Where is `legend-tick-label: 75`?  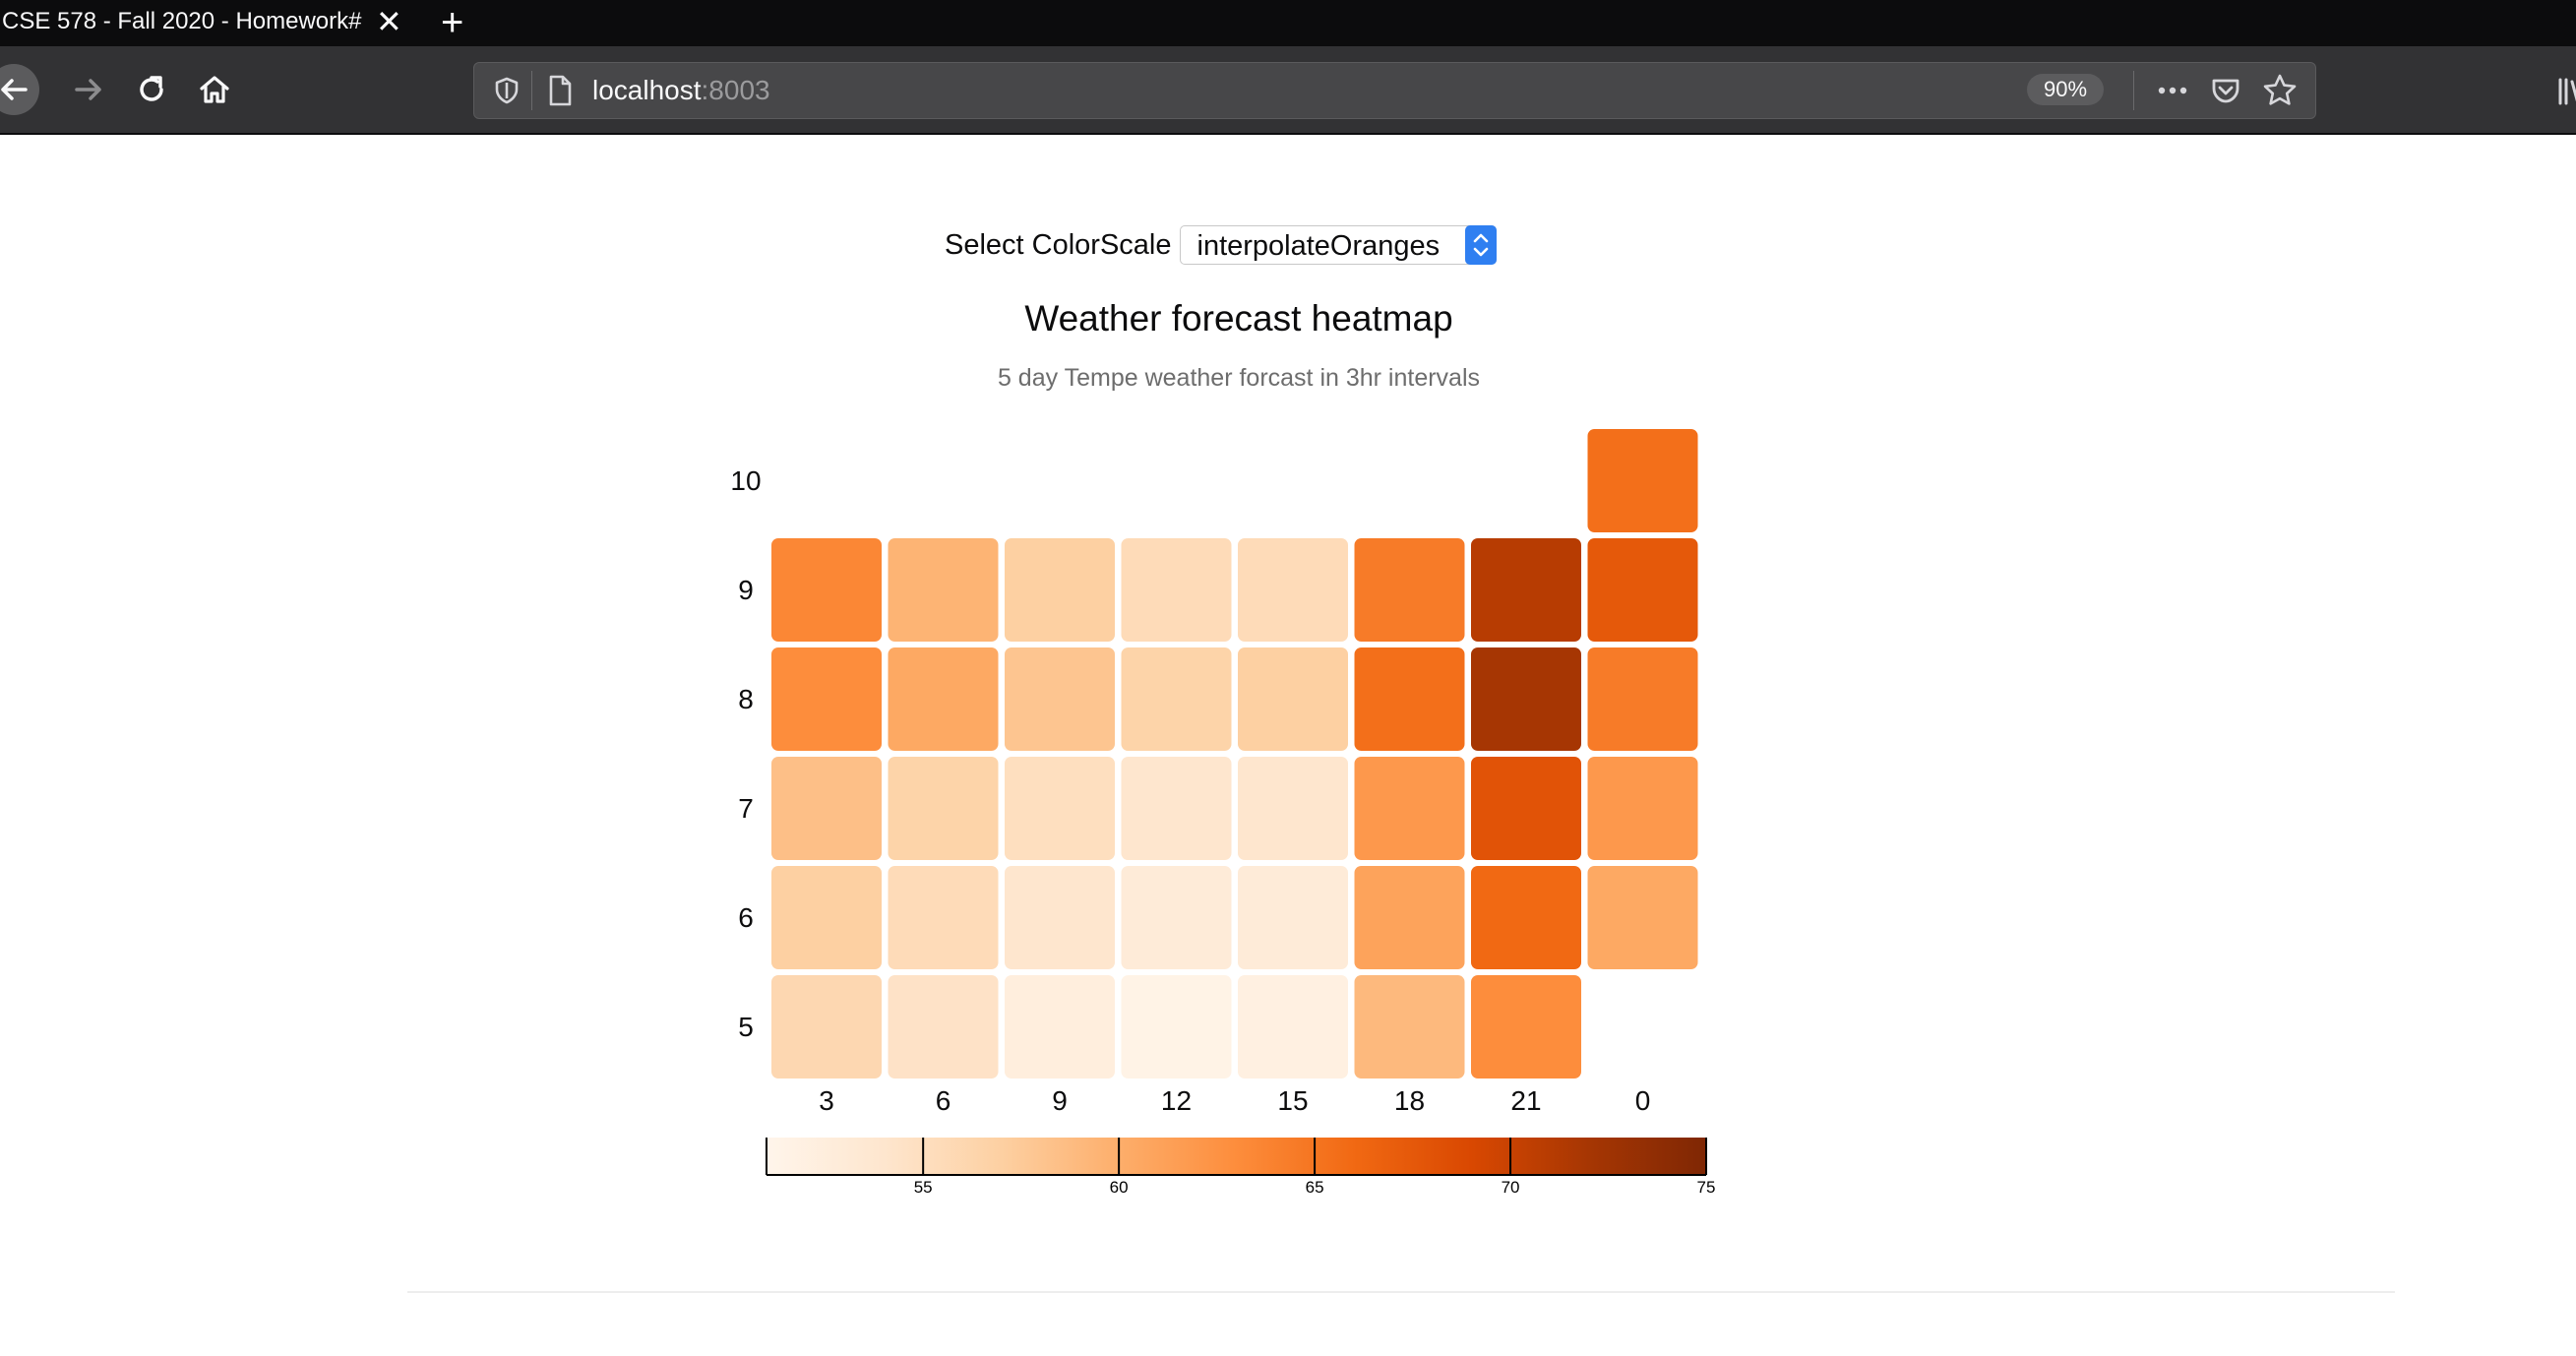
legend-tick-label: 75 is located at coordinates (1706, 1187).